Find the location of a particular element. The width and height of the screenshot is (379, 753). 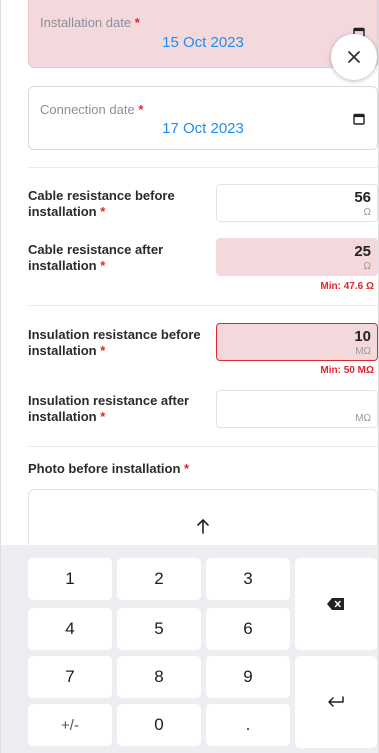

key-label: 1 is located at coordinates (70, 578).